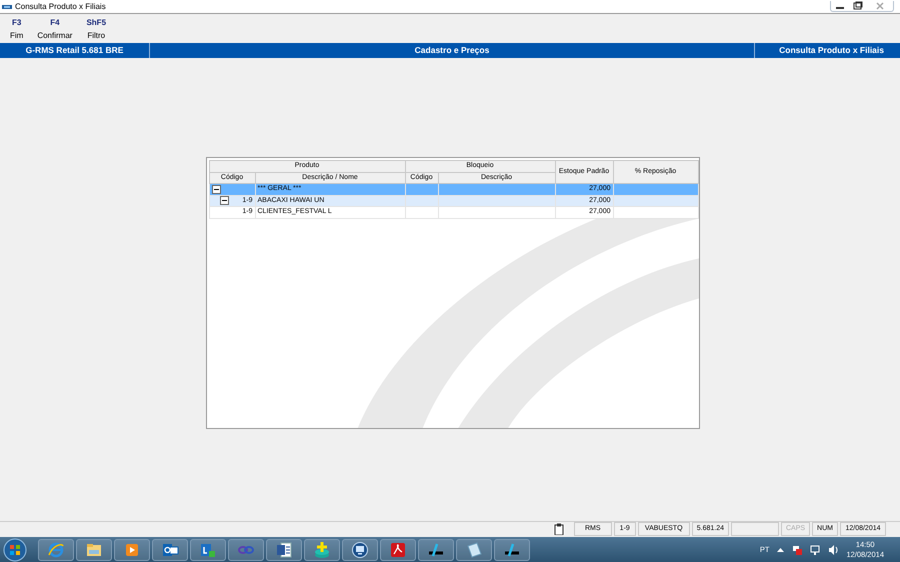 The image size is (900, 562). What do you see at coordinates (75, 50) in the screenshot?
I see `header-label: G-RMS Retail 5.681 BRE` at bounding box center [75, 50].